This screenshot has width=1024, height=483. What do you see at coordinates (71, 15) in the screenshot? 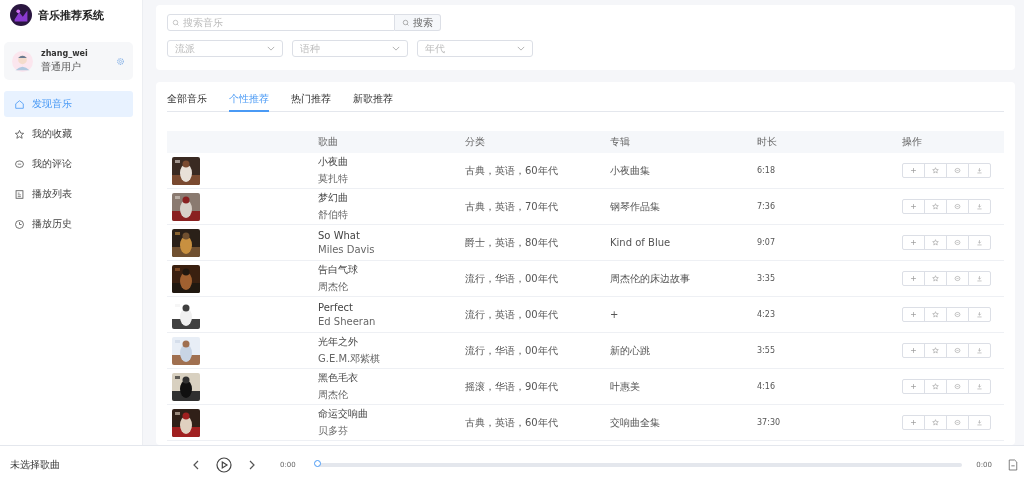
I see `app-title: 音乐推荐系统` at bounding box center [71, 15].